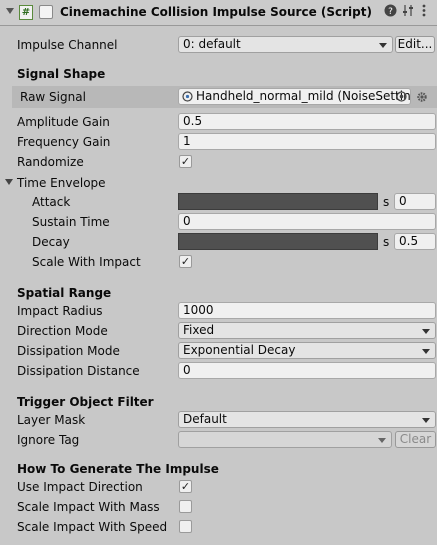  What do you see at coordinates (386, 202) in the screenshot?
I see `attack-unit: s` at bounding box center [386, 202].